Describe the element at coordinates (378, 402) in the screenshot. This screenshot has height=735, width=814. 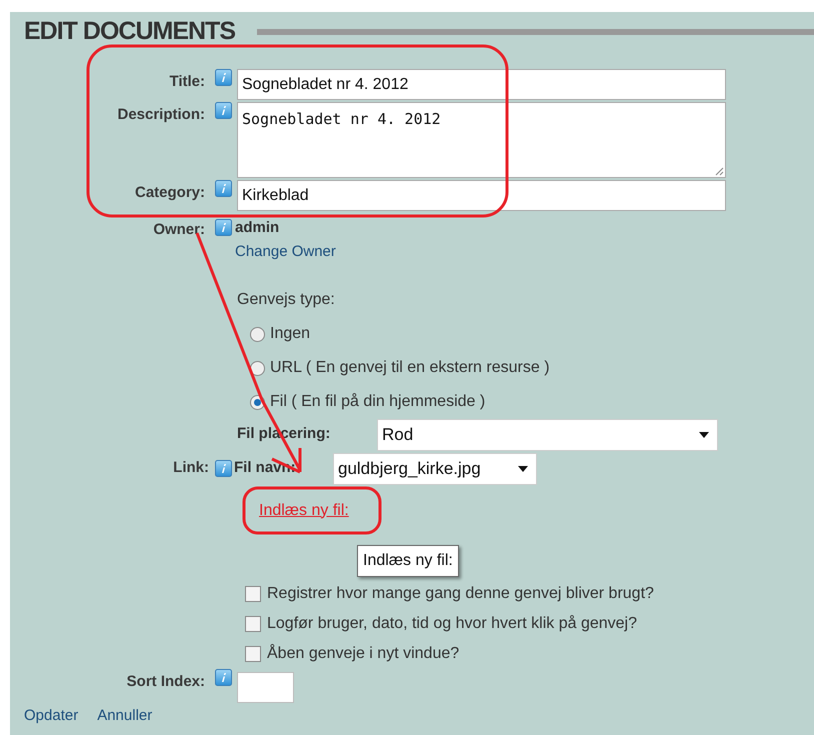
I see `radio-label: Fil ( En fil på din hjemmeside )` at that location.